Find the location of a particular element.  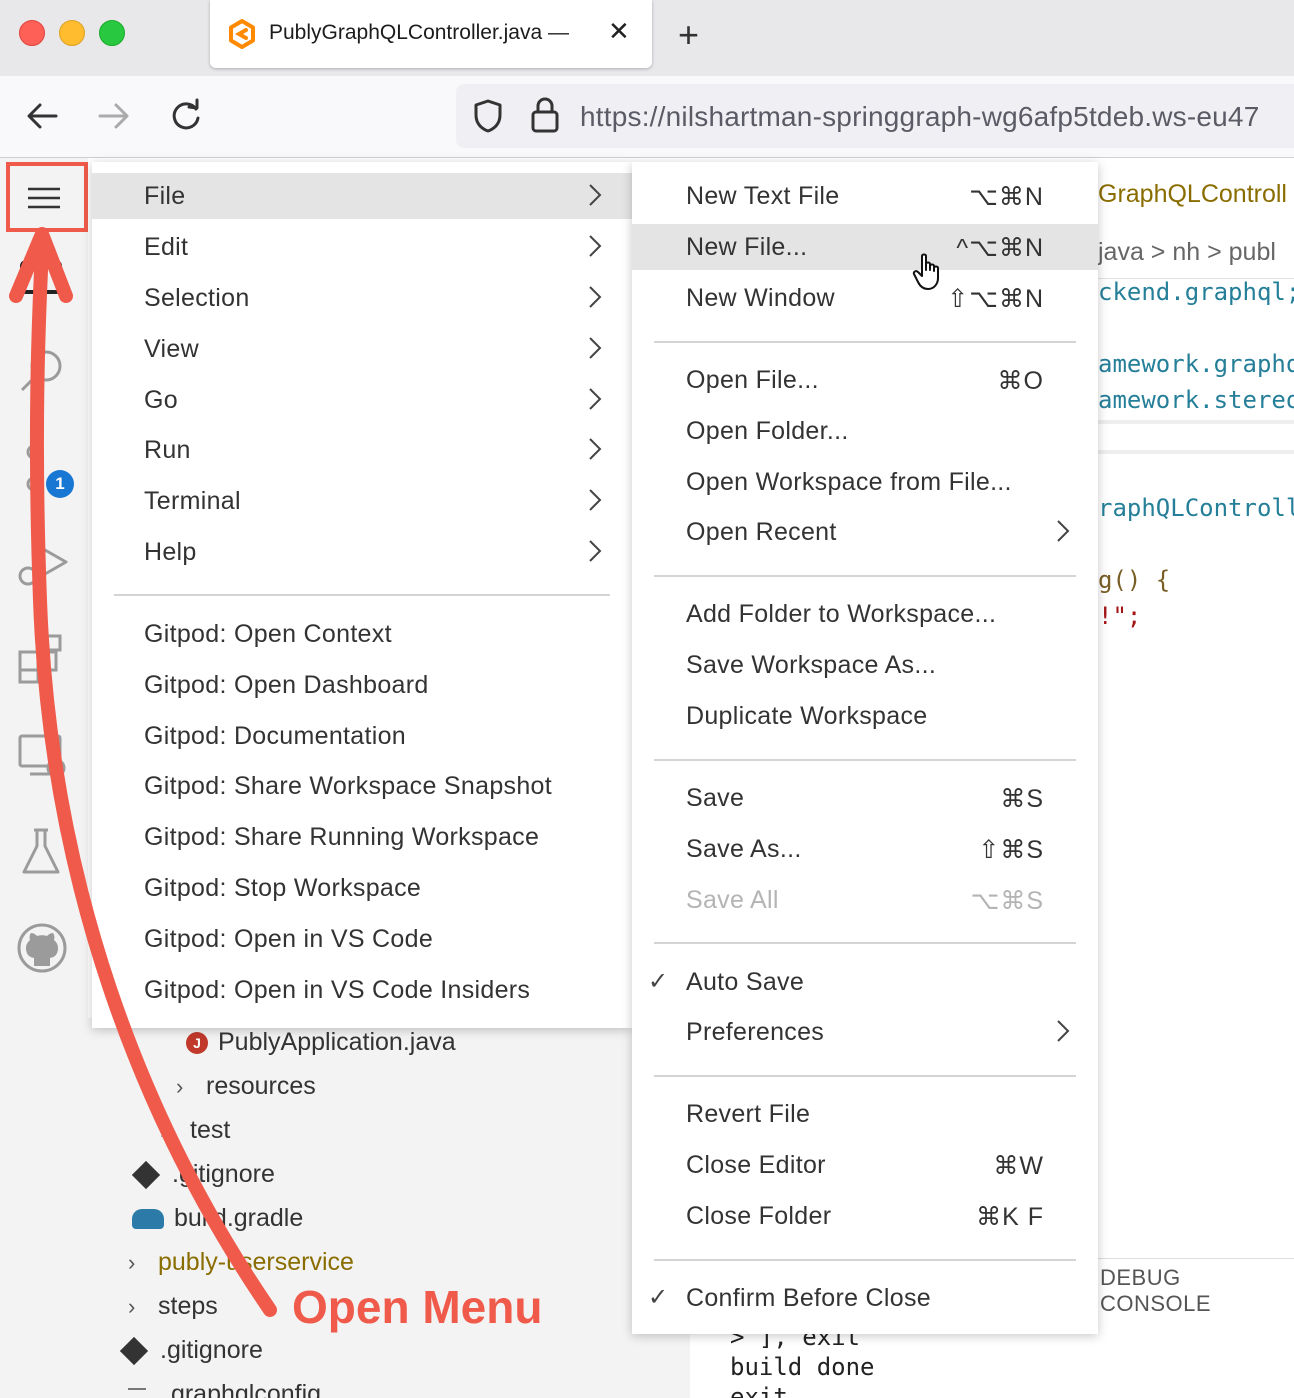

testing-flask-icon is located at coordinates (42, 854).